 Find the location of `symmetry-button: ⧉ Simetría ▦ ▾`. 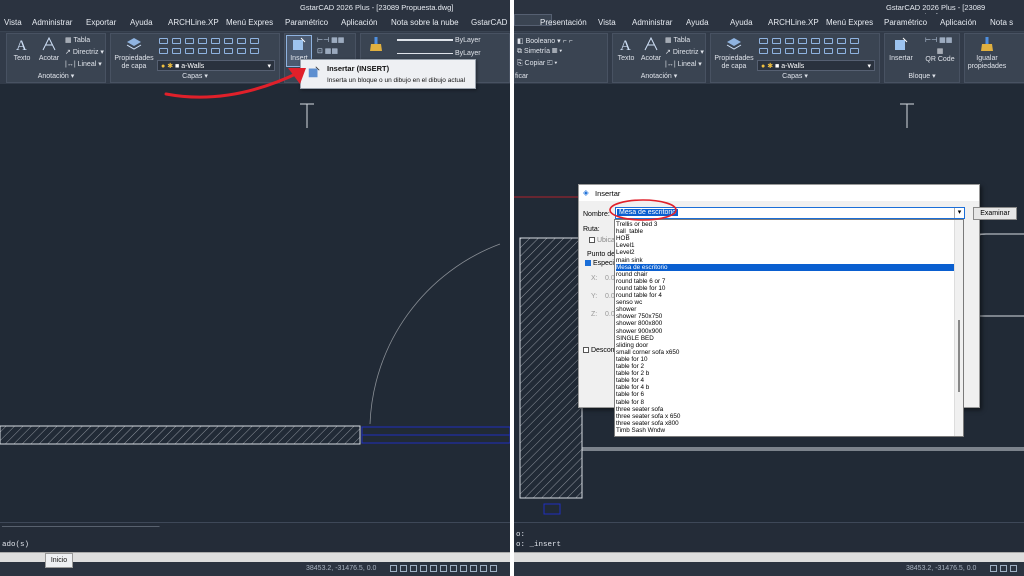

symmetry-button: ⧉ Simetría ▦ ▾ is located at coordinates (539, 52).